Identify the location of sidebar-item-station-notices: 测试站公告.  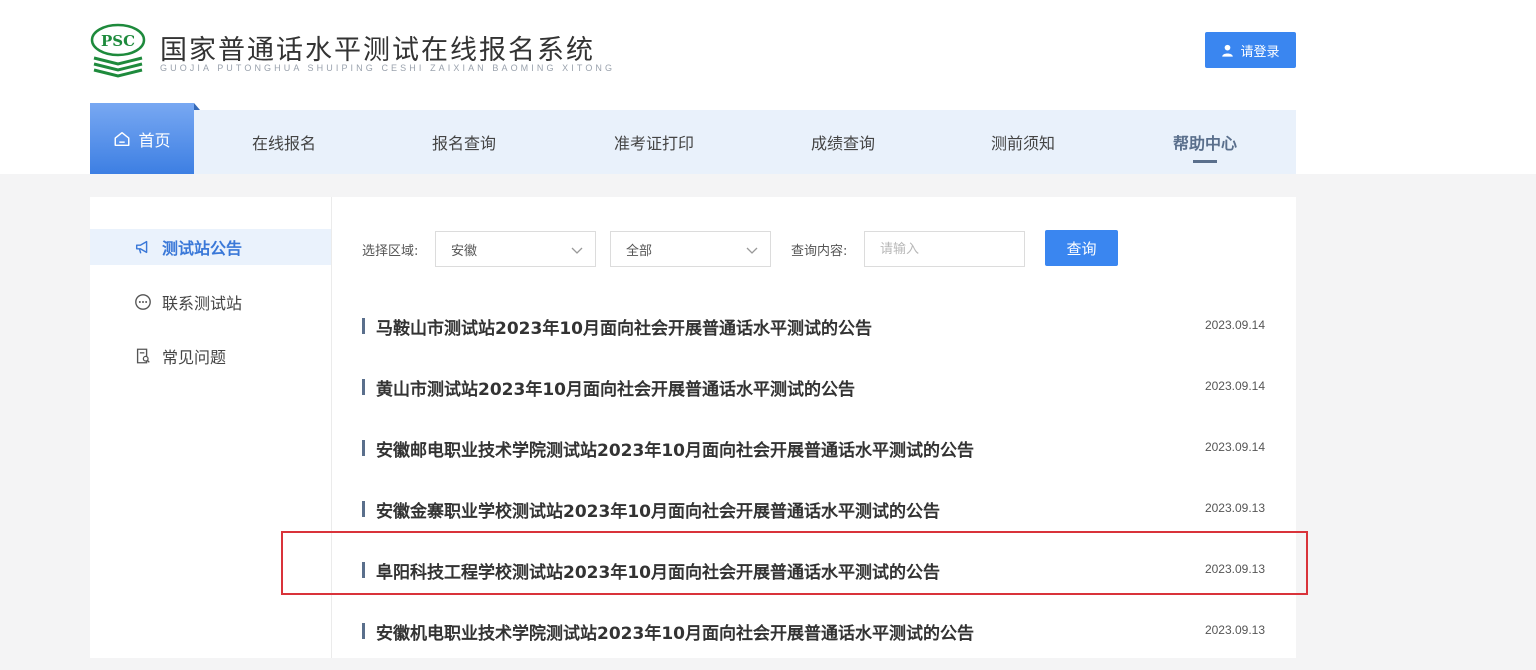
(210, 247).